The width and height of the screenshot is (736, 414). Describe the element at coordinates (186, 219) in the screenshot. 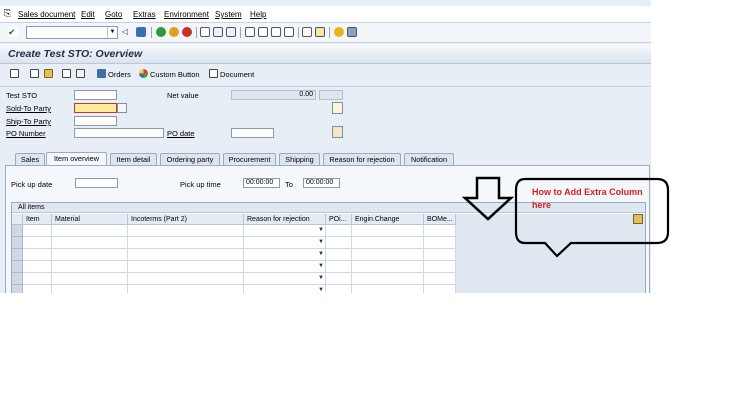

I see `column-incoterms: Incoterms (Part 2)` at that location.